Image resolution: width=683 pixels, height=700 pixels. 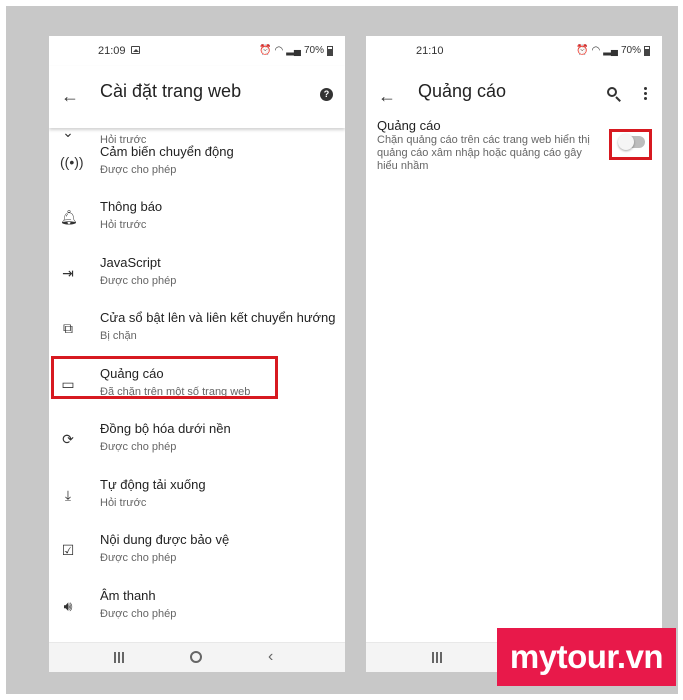 I want to click on nav-back-icon: ‹, so click(x=270, y=657).